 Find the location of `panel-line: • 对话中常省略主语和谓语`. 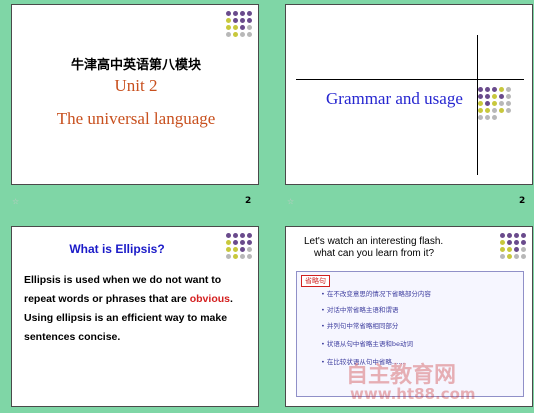

panel-line: • 对话中常省略主语和谓语 is located at coordinates (360, 310).